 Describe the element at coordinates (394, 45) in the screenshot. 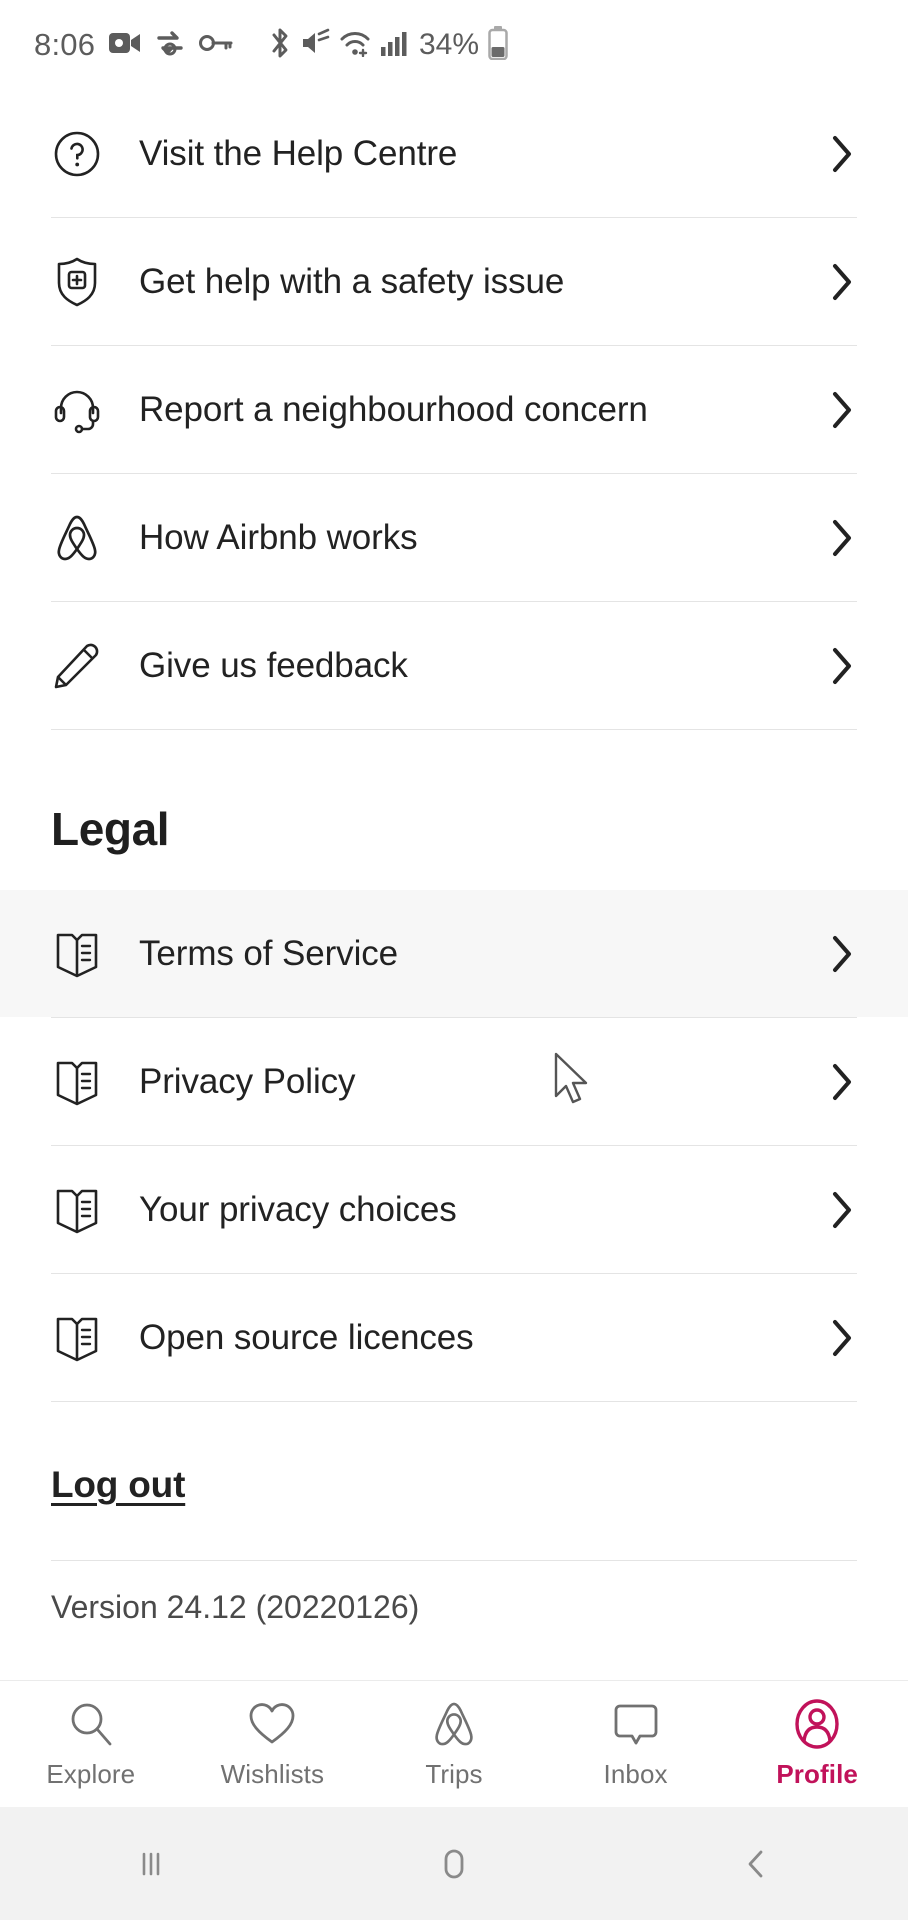

I see `cellular-signal-icon` at that location.